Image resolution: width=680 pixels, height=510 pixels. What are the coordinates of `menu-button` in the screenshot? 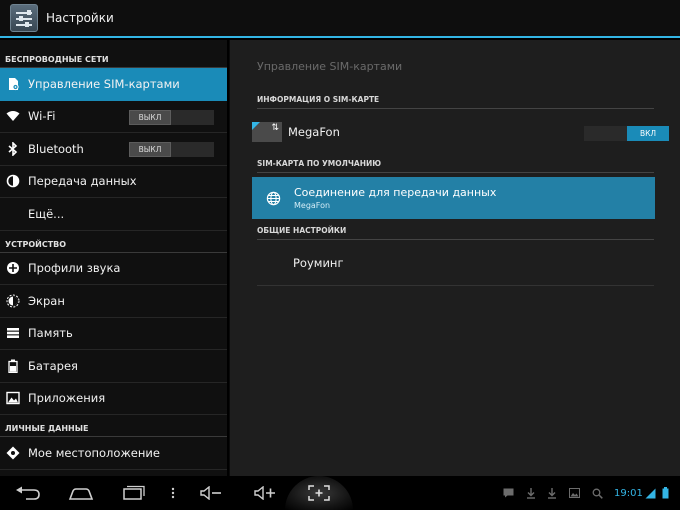 It's located at (173, 493).